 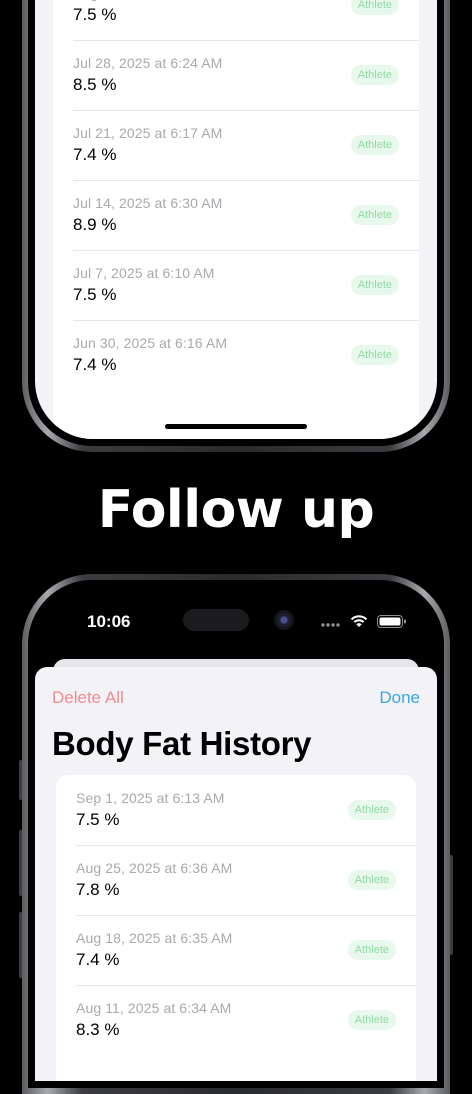 What do you see at coordinates (98, 1029) in the screenshot?
I see `entry-value: 8.3 %` at bounding box center [98, 1029].